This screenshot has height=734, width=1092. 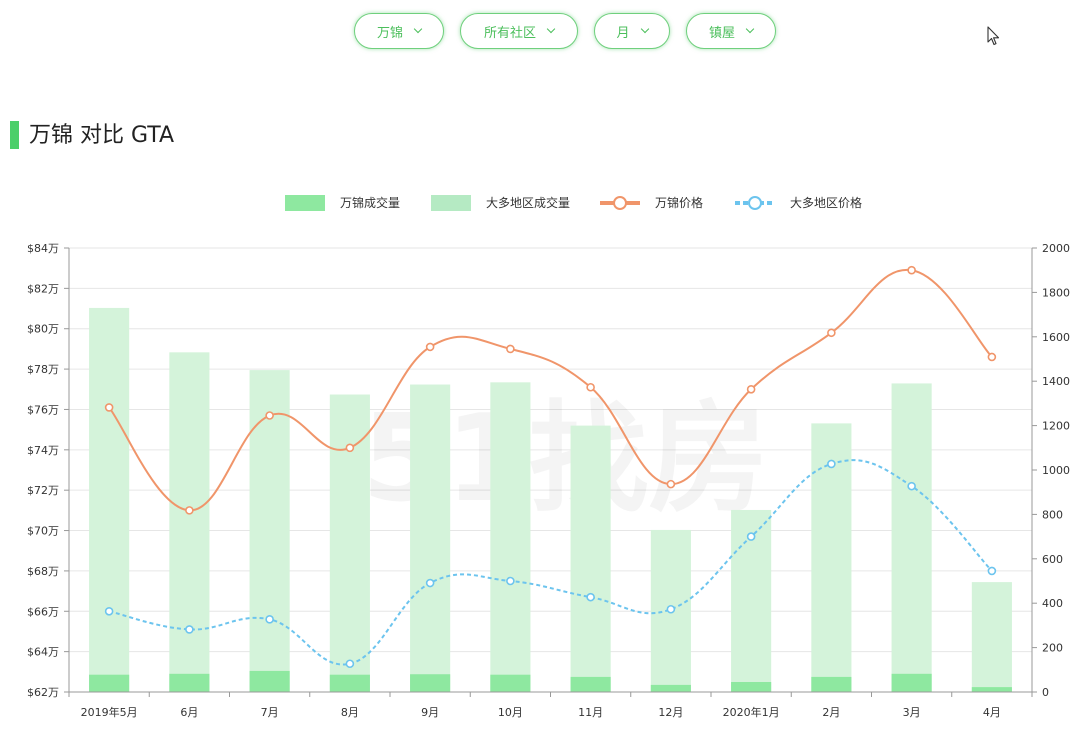 I want to click on property-type-dropdown: 镇屋, so click(x=731, y=31).